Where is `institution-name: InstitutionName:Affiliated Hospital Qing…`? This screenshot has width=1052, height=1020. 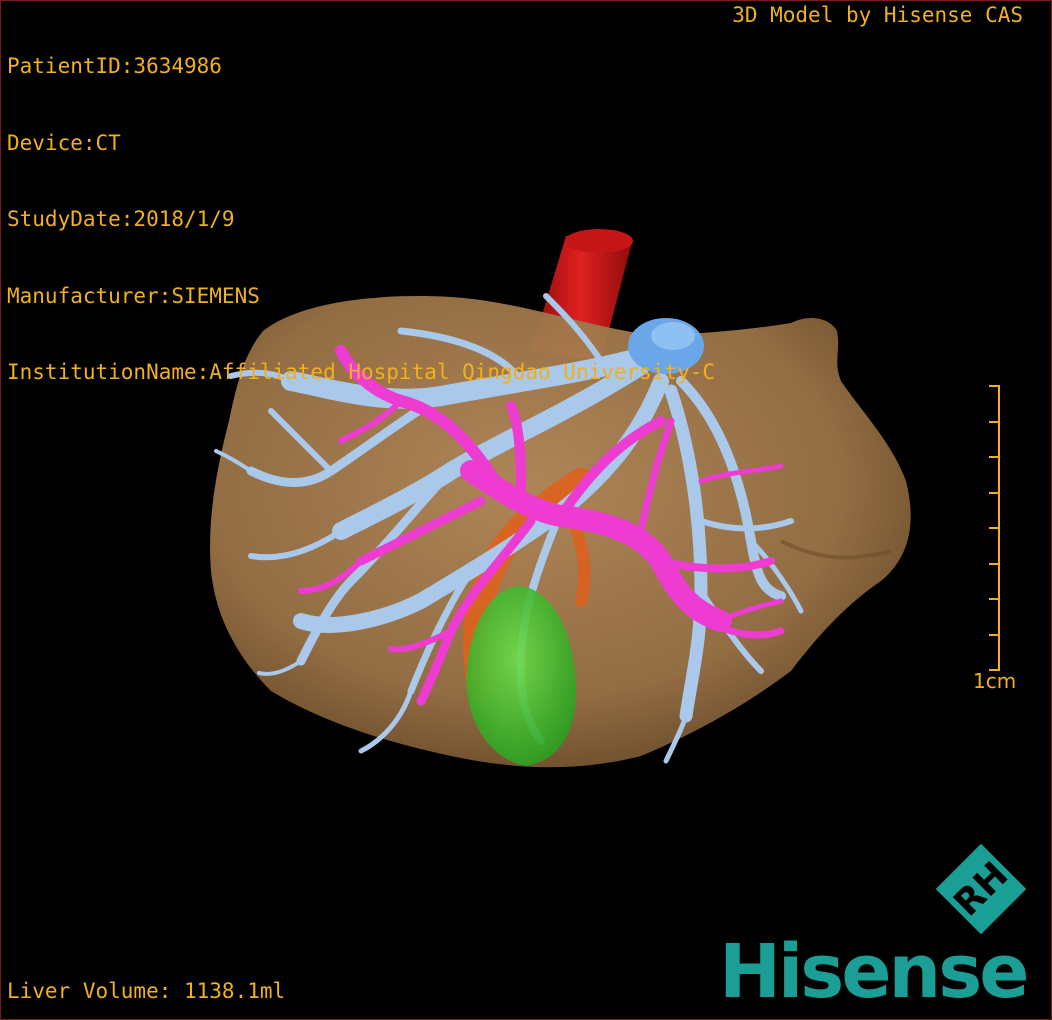 institution-name: InstitutionName:Affiliated Hospital Qing… is located at coordinates (361, 372).